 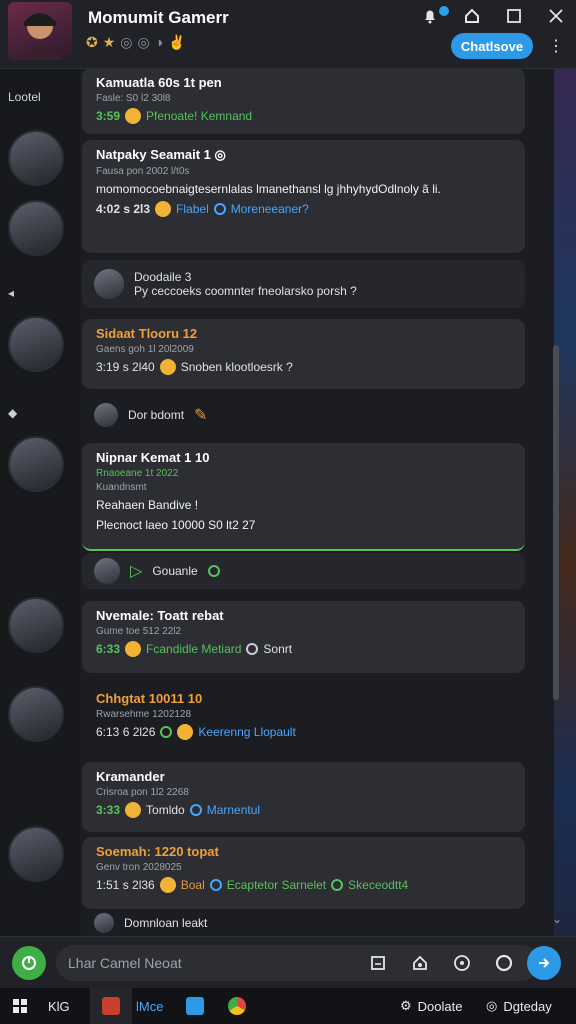 I want to click on profile-avatar, so click(x=40, y=31).